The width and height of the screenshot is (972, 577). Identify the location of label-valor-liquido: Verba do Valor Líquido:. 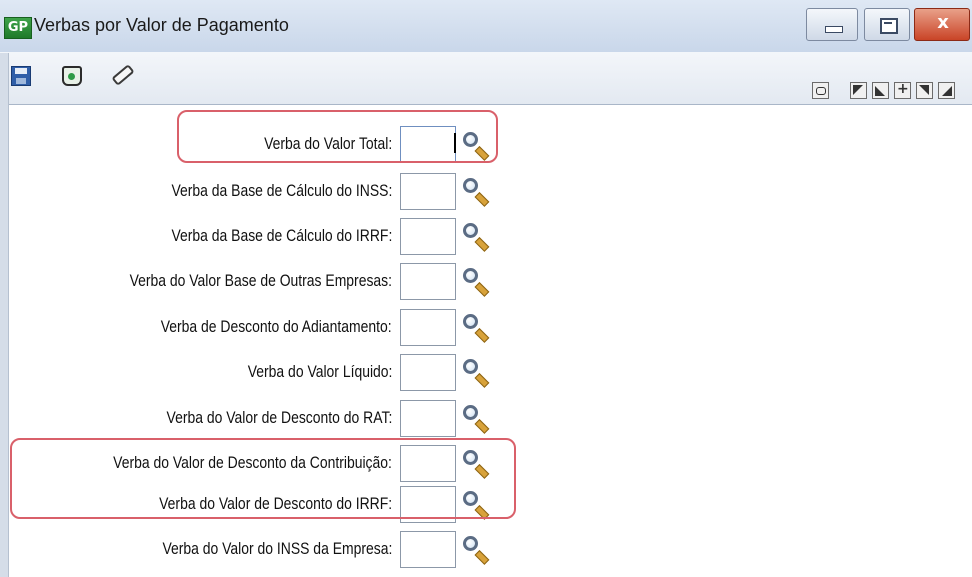
(319, 371).